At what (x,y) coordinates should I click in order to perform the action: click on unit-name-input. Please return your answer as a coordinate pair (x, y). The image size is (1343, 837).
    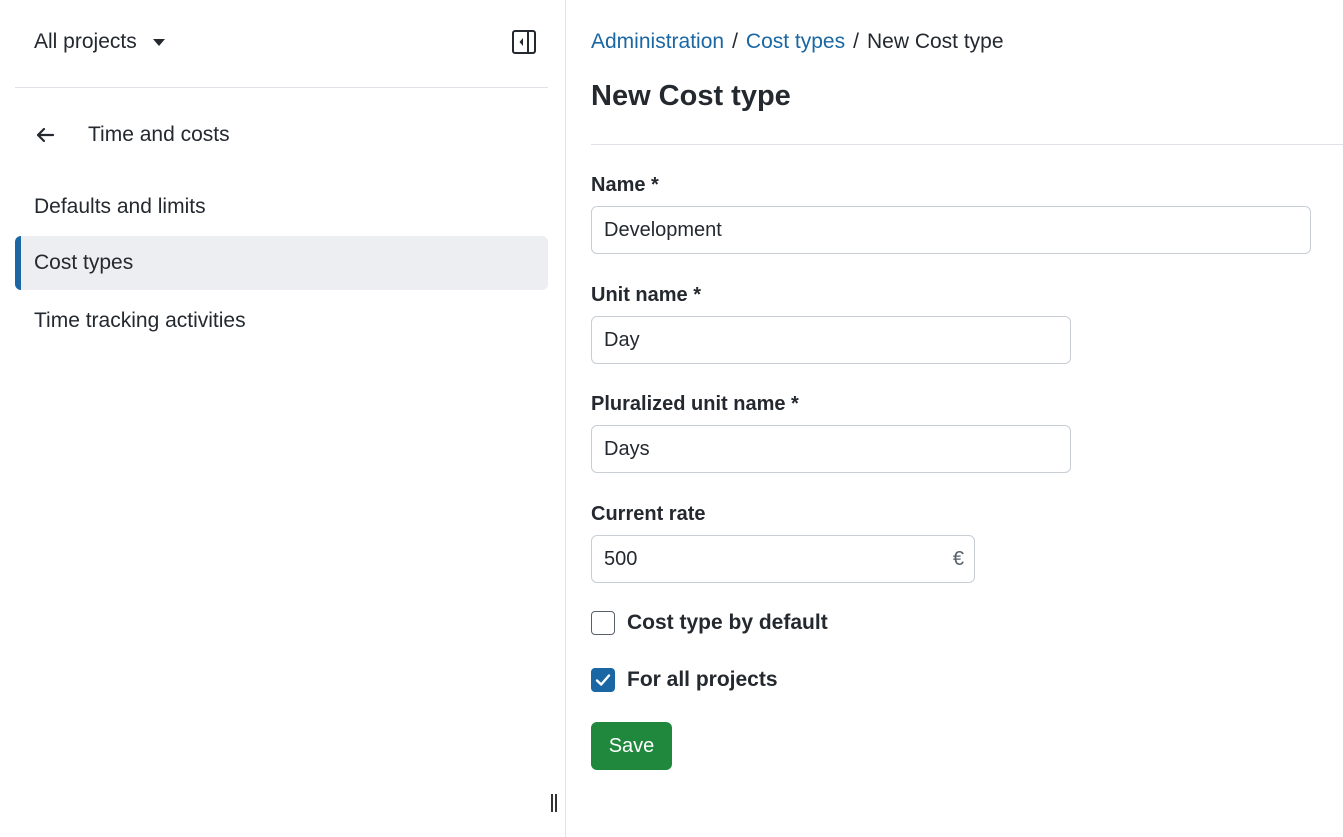
    Looking at the image, I should click on (831, 340).